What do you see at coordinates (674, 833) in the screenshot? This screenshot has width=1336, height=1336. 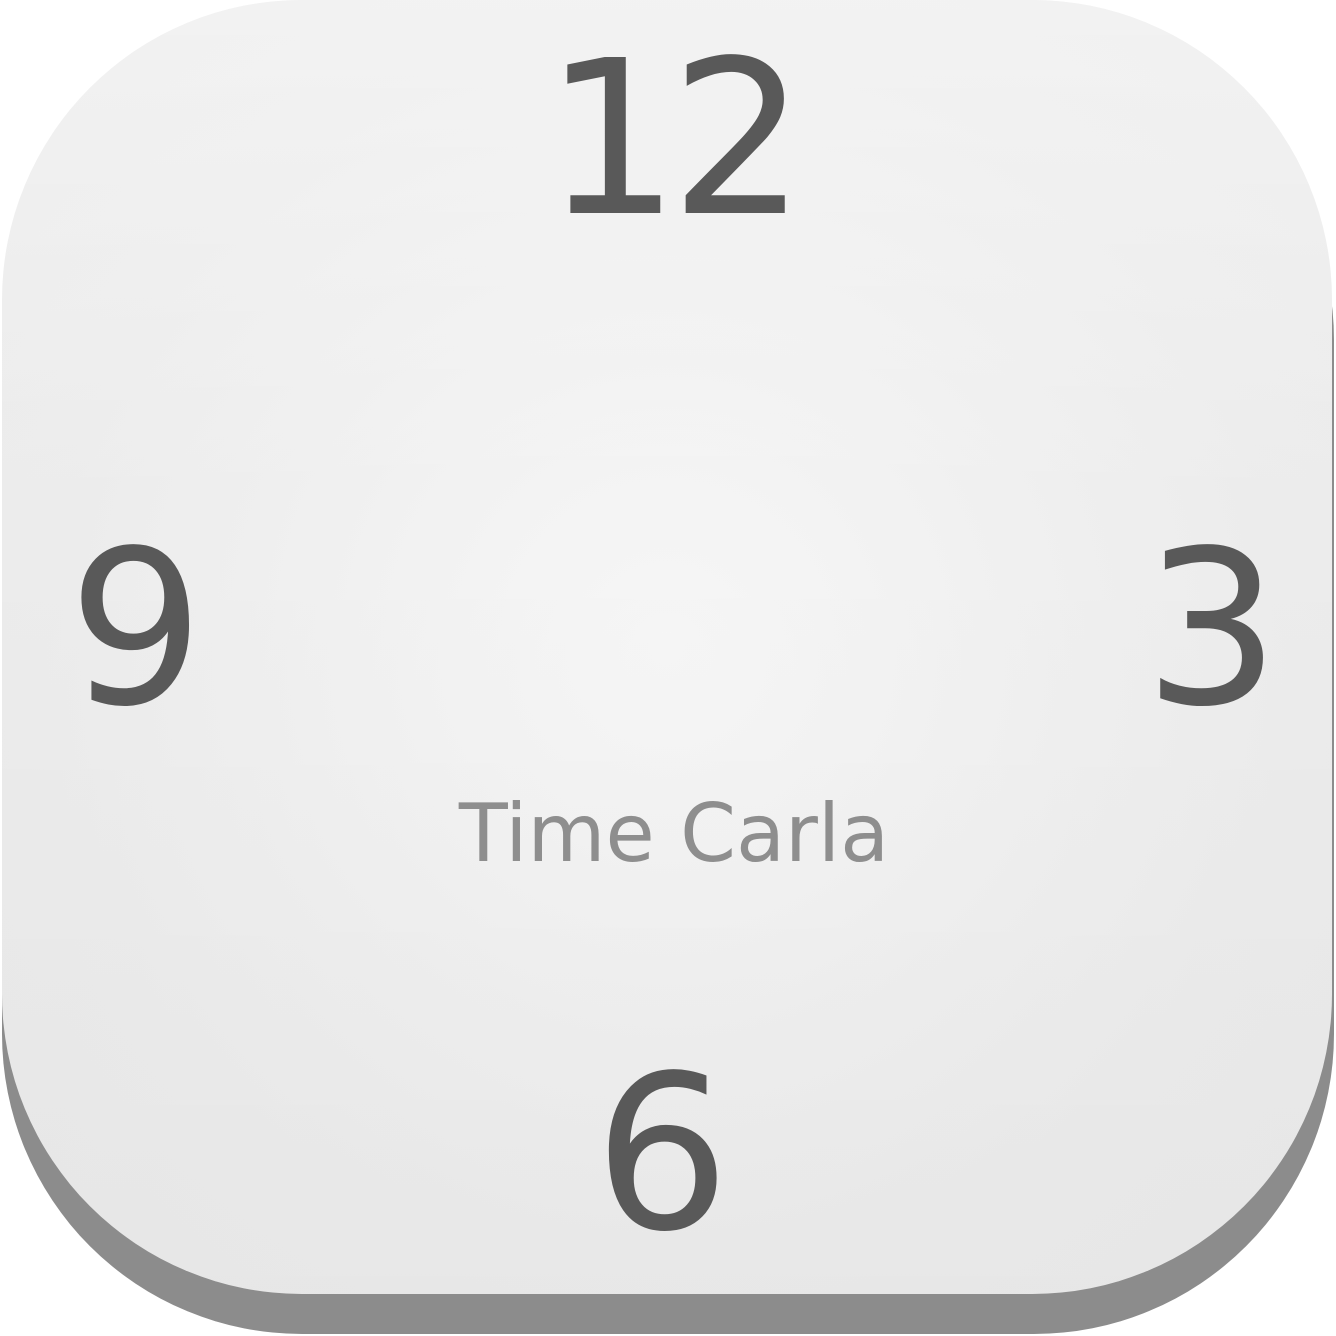 I see `app-name-label: Time Carla` at bounding box center [674, 833].